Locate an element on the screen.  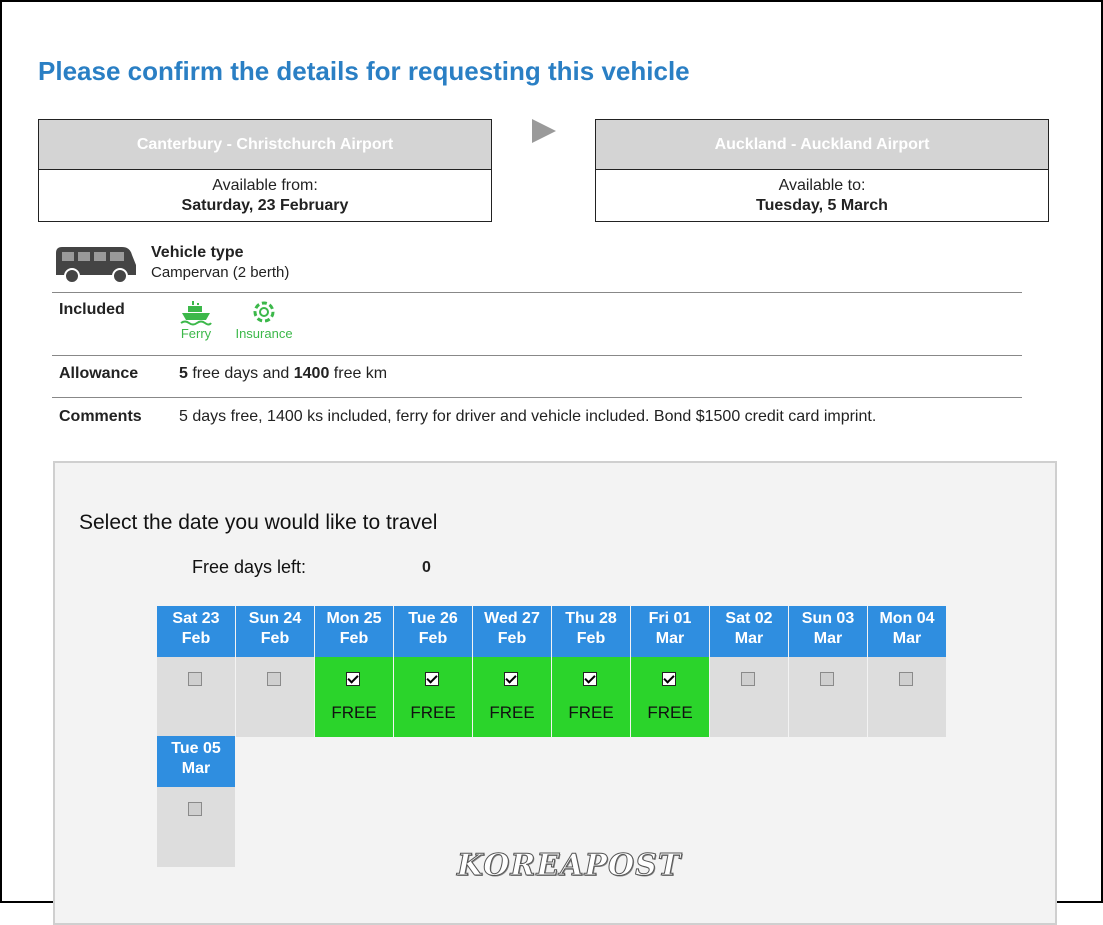
calendar-day: Mon 25 Feb FREE is located at coordinates (354, 671).